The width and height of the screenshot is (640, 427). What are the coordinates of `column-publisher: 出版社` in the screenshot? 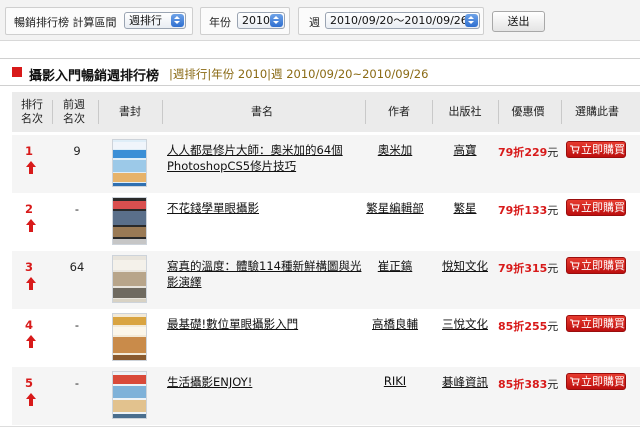 It's located at (465, 111).